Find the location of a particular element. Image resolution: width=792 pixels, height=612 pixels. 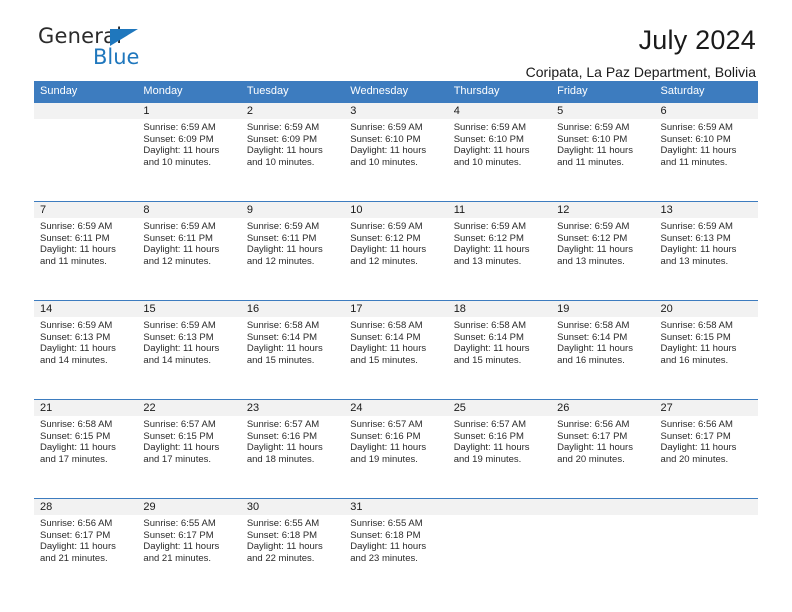

day-number: 7 is located at coordinates (86, 210).